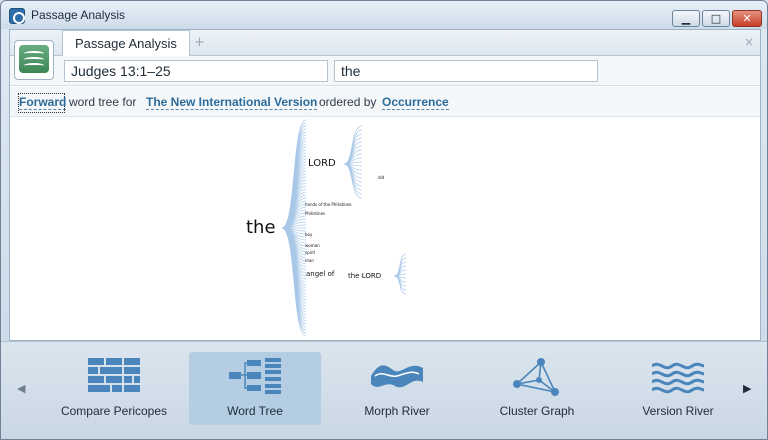  Describe the element at coordinates (384, 15) in the screenshot. I see `title-bar: Passage Analysis ▁ □ ✕` at that location.